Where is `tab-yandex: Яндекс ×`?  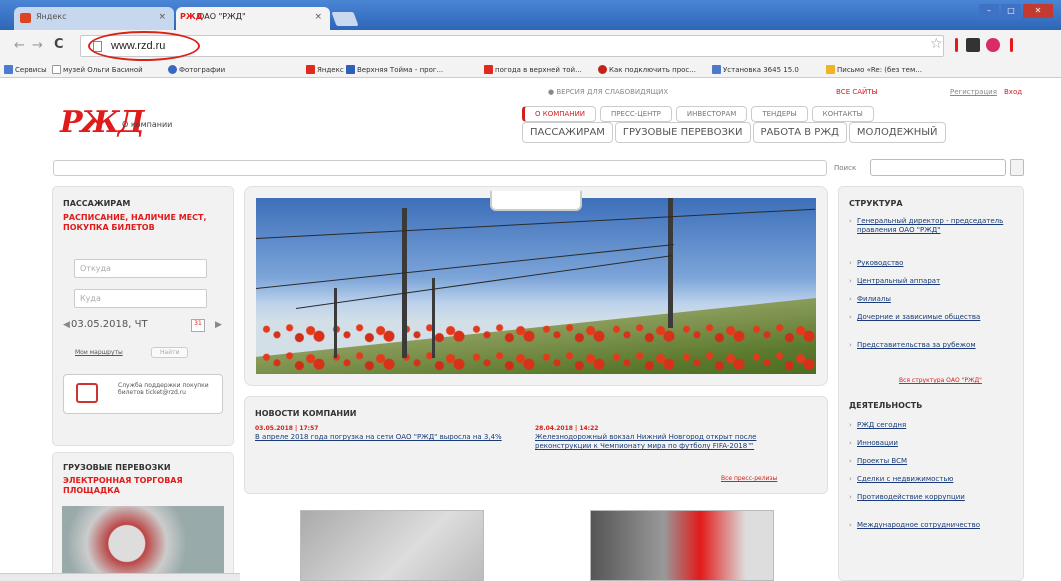 tab-yandex: Яндекс × is located at coordinates (94, 18).